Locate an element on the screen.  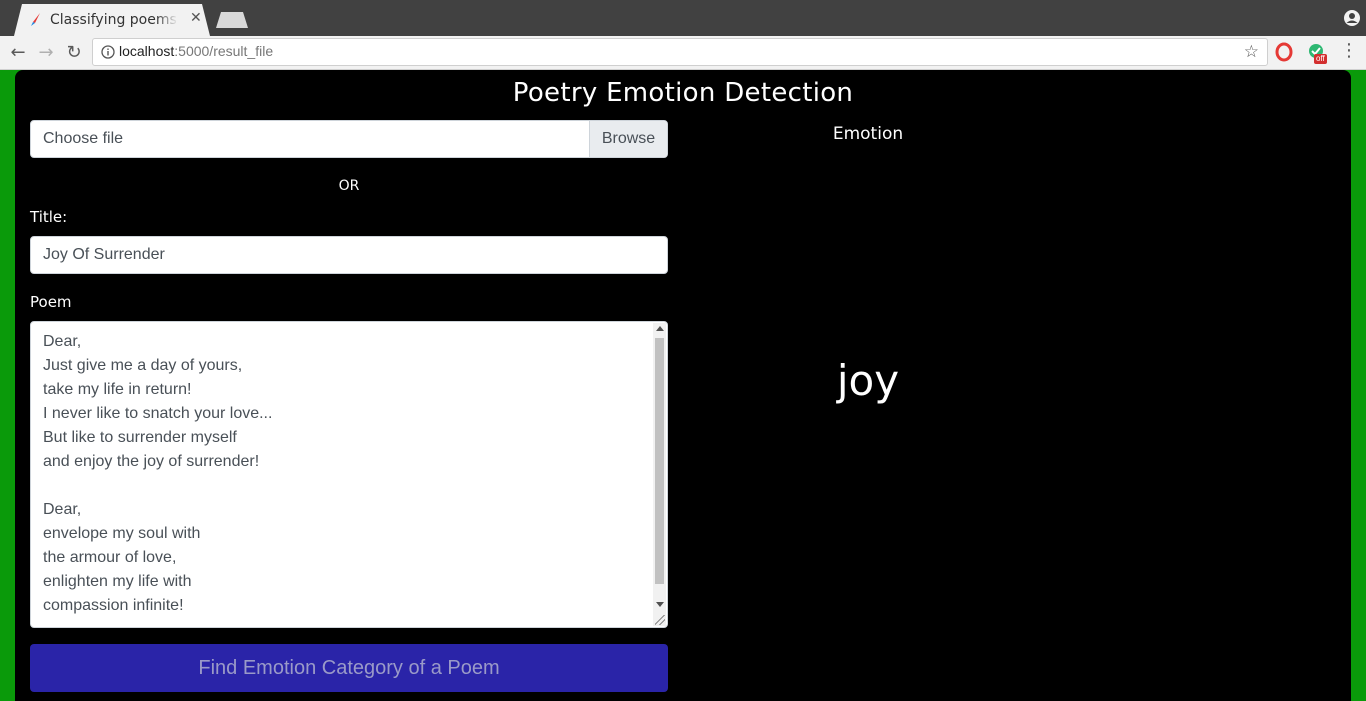
new-tab-button is located at coordinates (232, 20).